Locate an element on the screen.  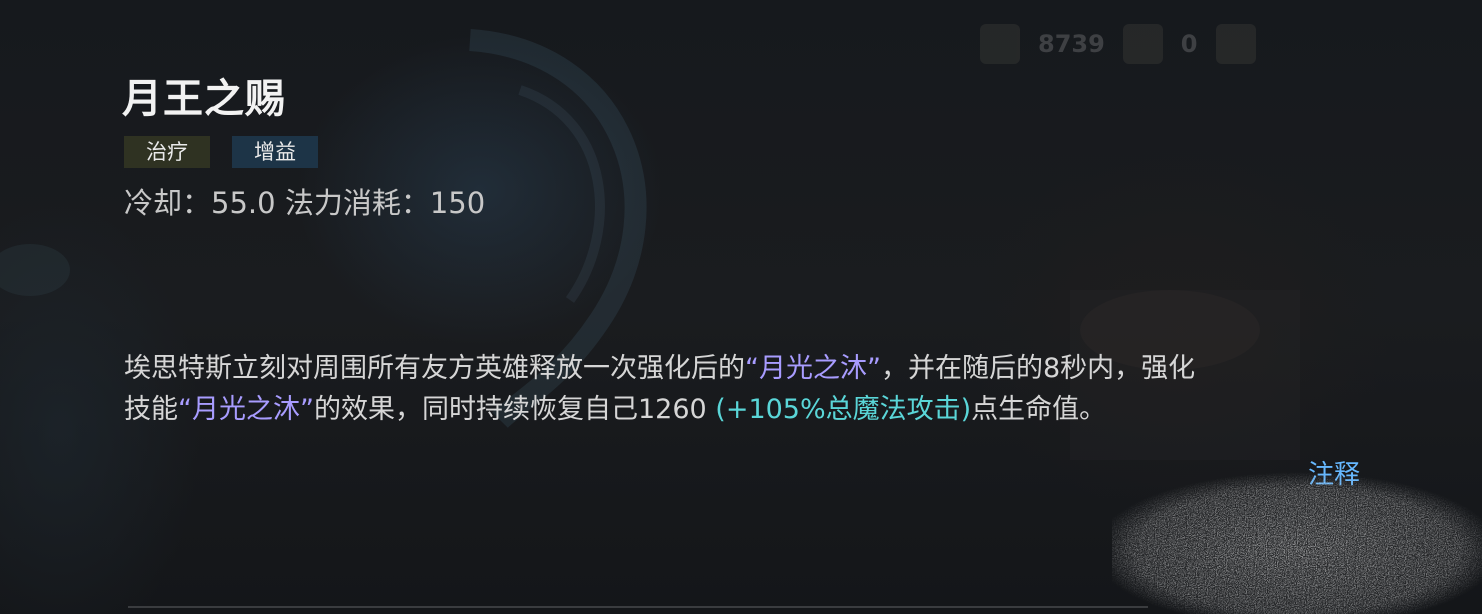
noise-watermark is located at coordinates (1297, 543).